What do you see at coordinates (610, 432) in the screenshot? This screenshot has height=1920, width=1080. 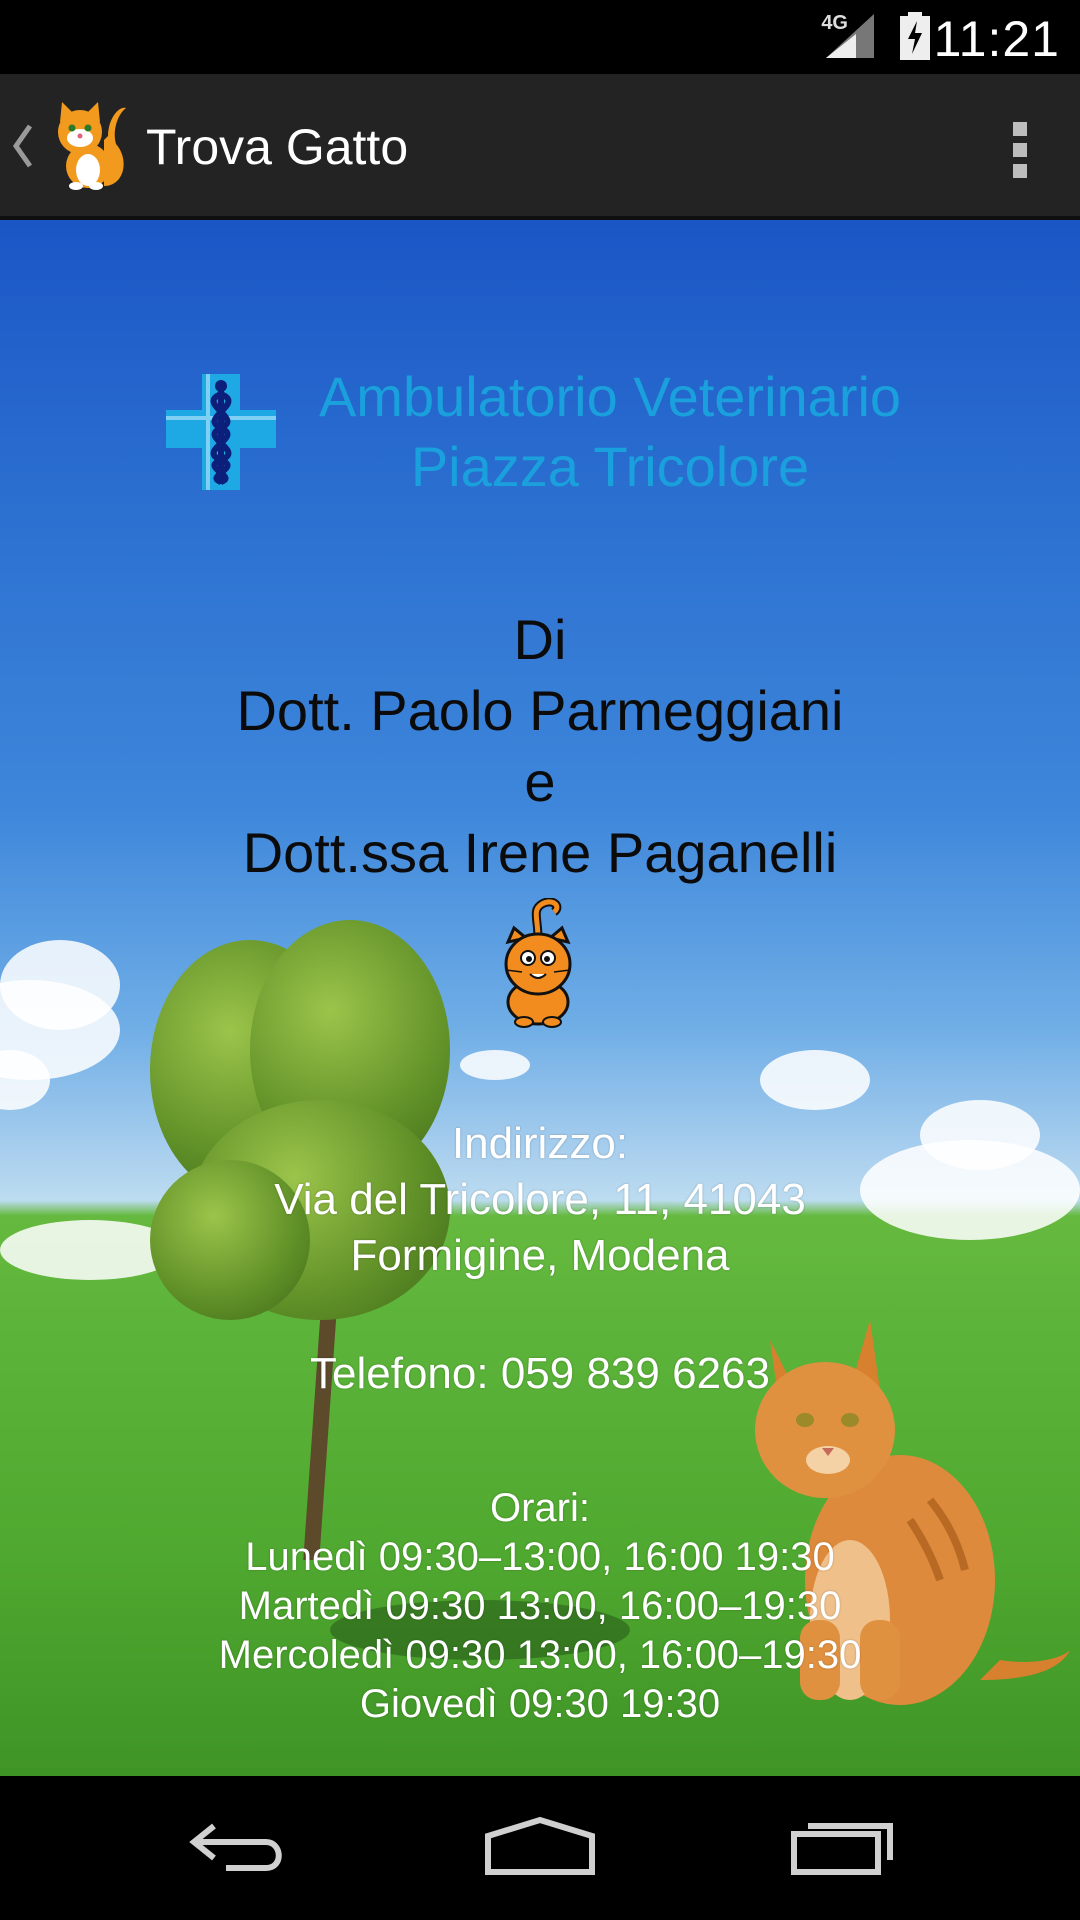 I see `clinic-name: Ambulatorio Veterinario Piazza Tricolore` at bounding box center [610, 432].